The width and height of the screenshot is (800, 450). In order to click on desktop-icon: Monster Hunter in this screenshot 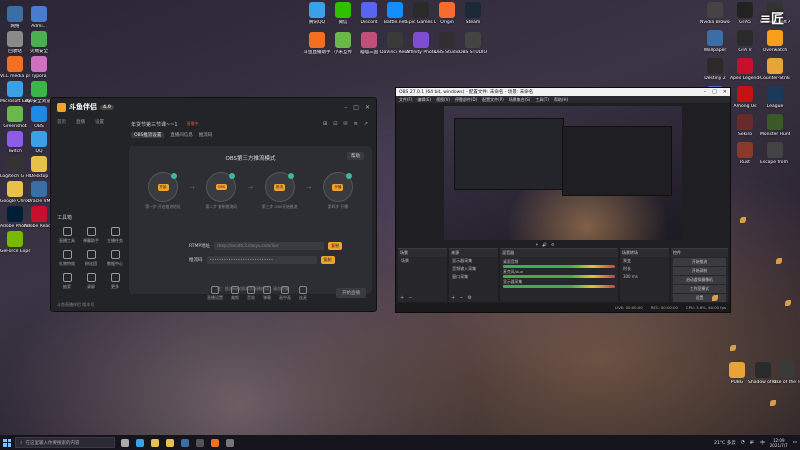, I will do `click(775, 125)`.